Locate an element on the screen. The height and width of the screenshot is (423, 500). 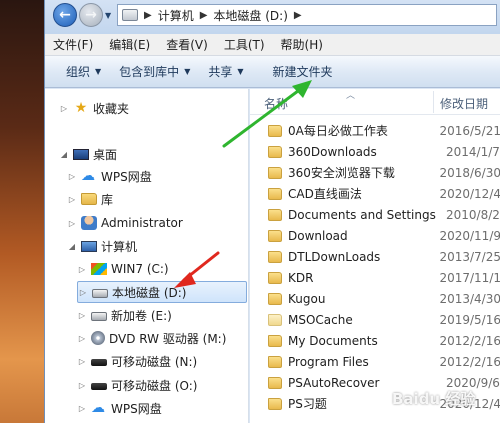
file-name: 360安全浏览器下载 is located at coordinates (341, 173).